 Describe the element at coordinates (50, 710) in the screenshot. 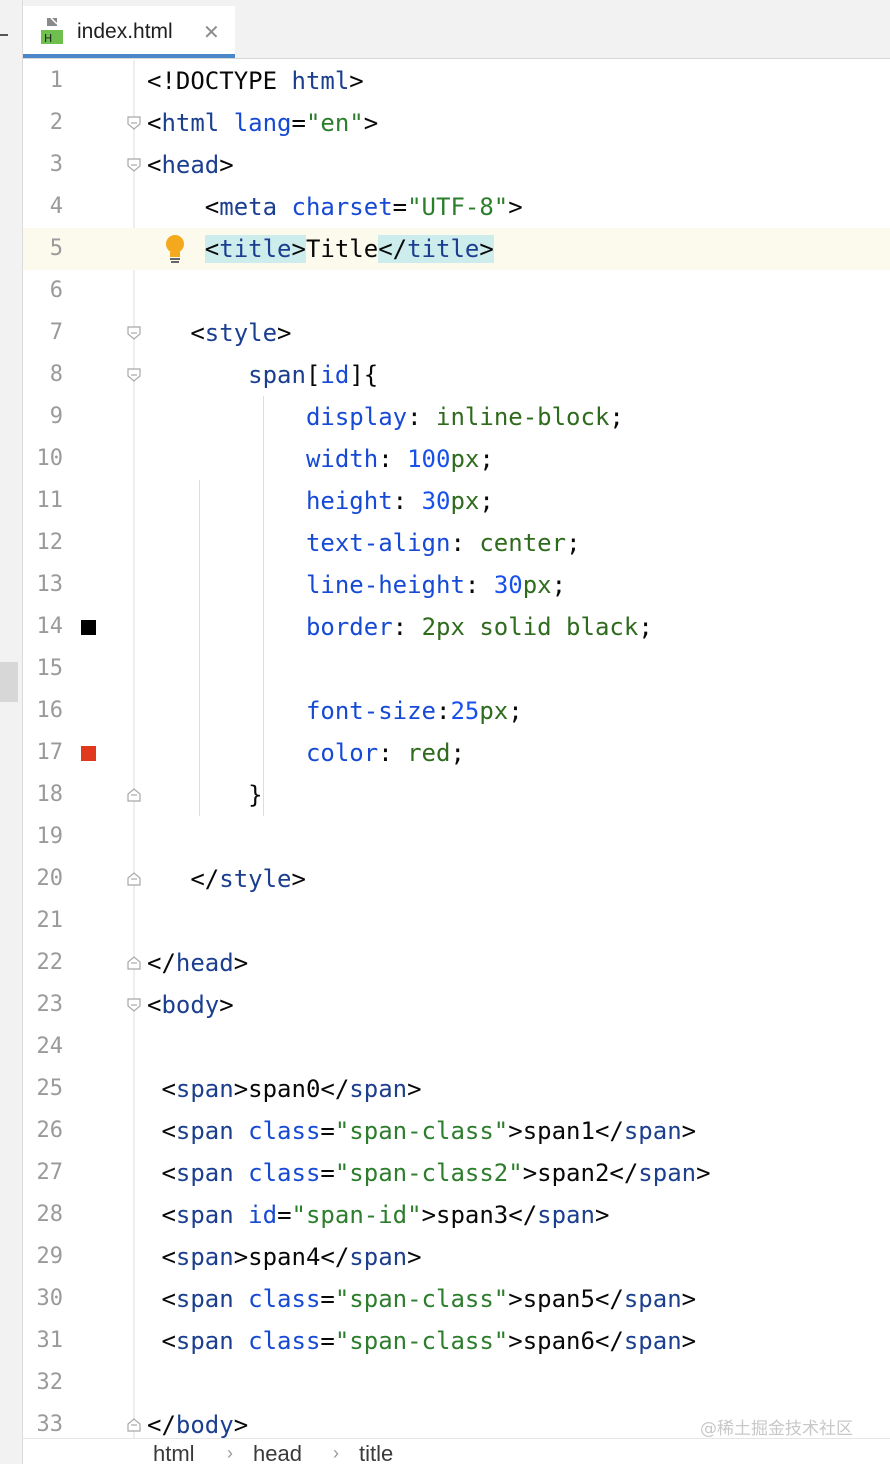

I see `line-number: 16` at that location.